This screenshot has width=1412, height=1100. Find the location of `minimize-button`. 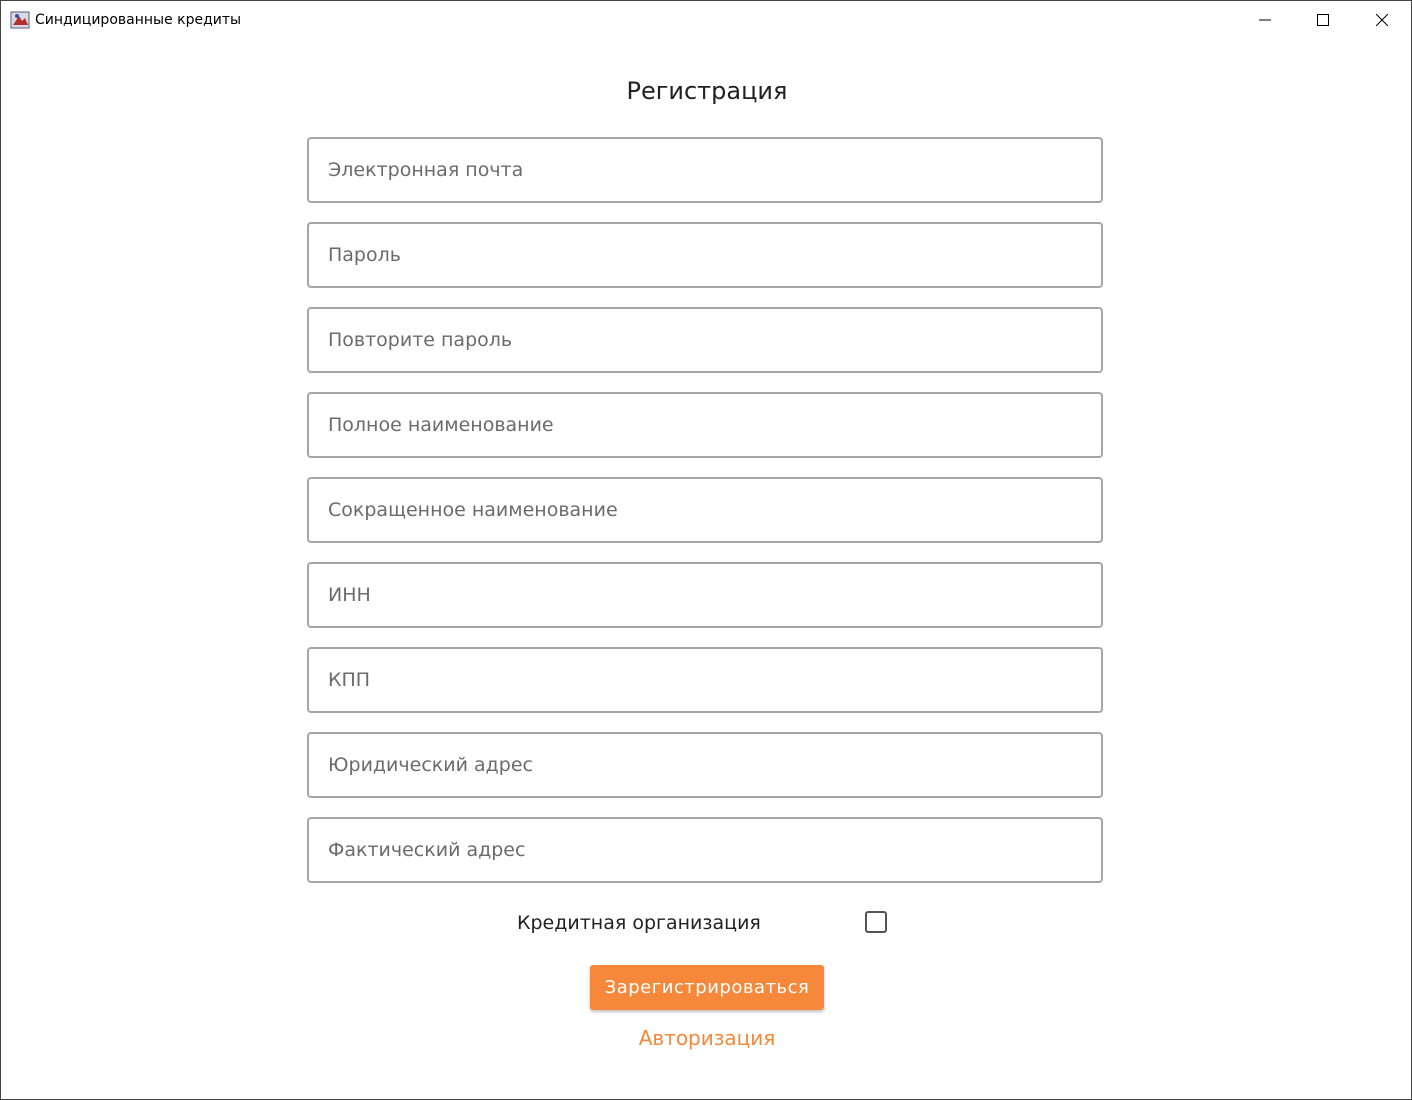

minimize-button is located at coordinates (1265, 20).